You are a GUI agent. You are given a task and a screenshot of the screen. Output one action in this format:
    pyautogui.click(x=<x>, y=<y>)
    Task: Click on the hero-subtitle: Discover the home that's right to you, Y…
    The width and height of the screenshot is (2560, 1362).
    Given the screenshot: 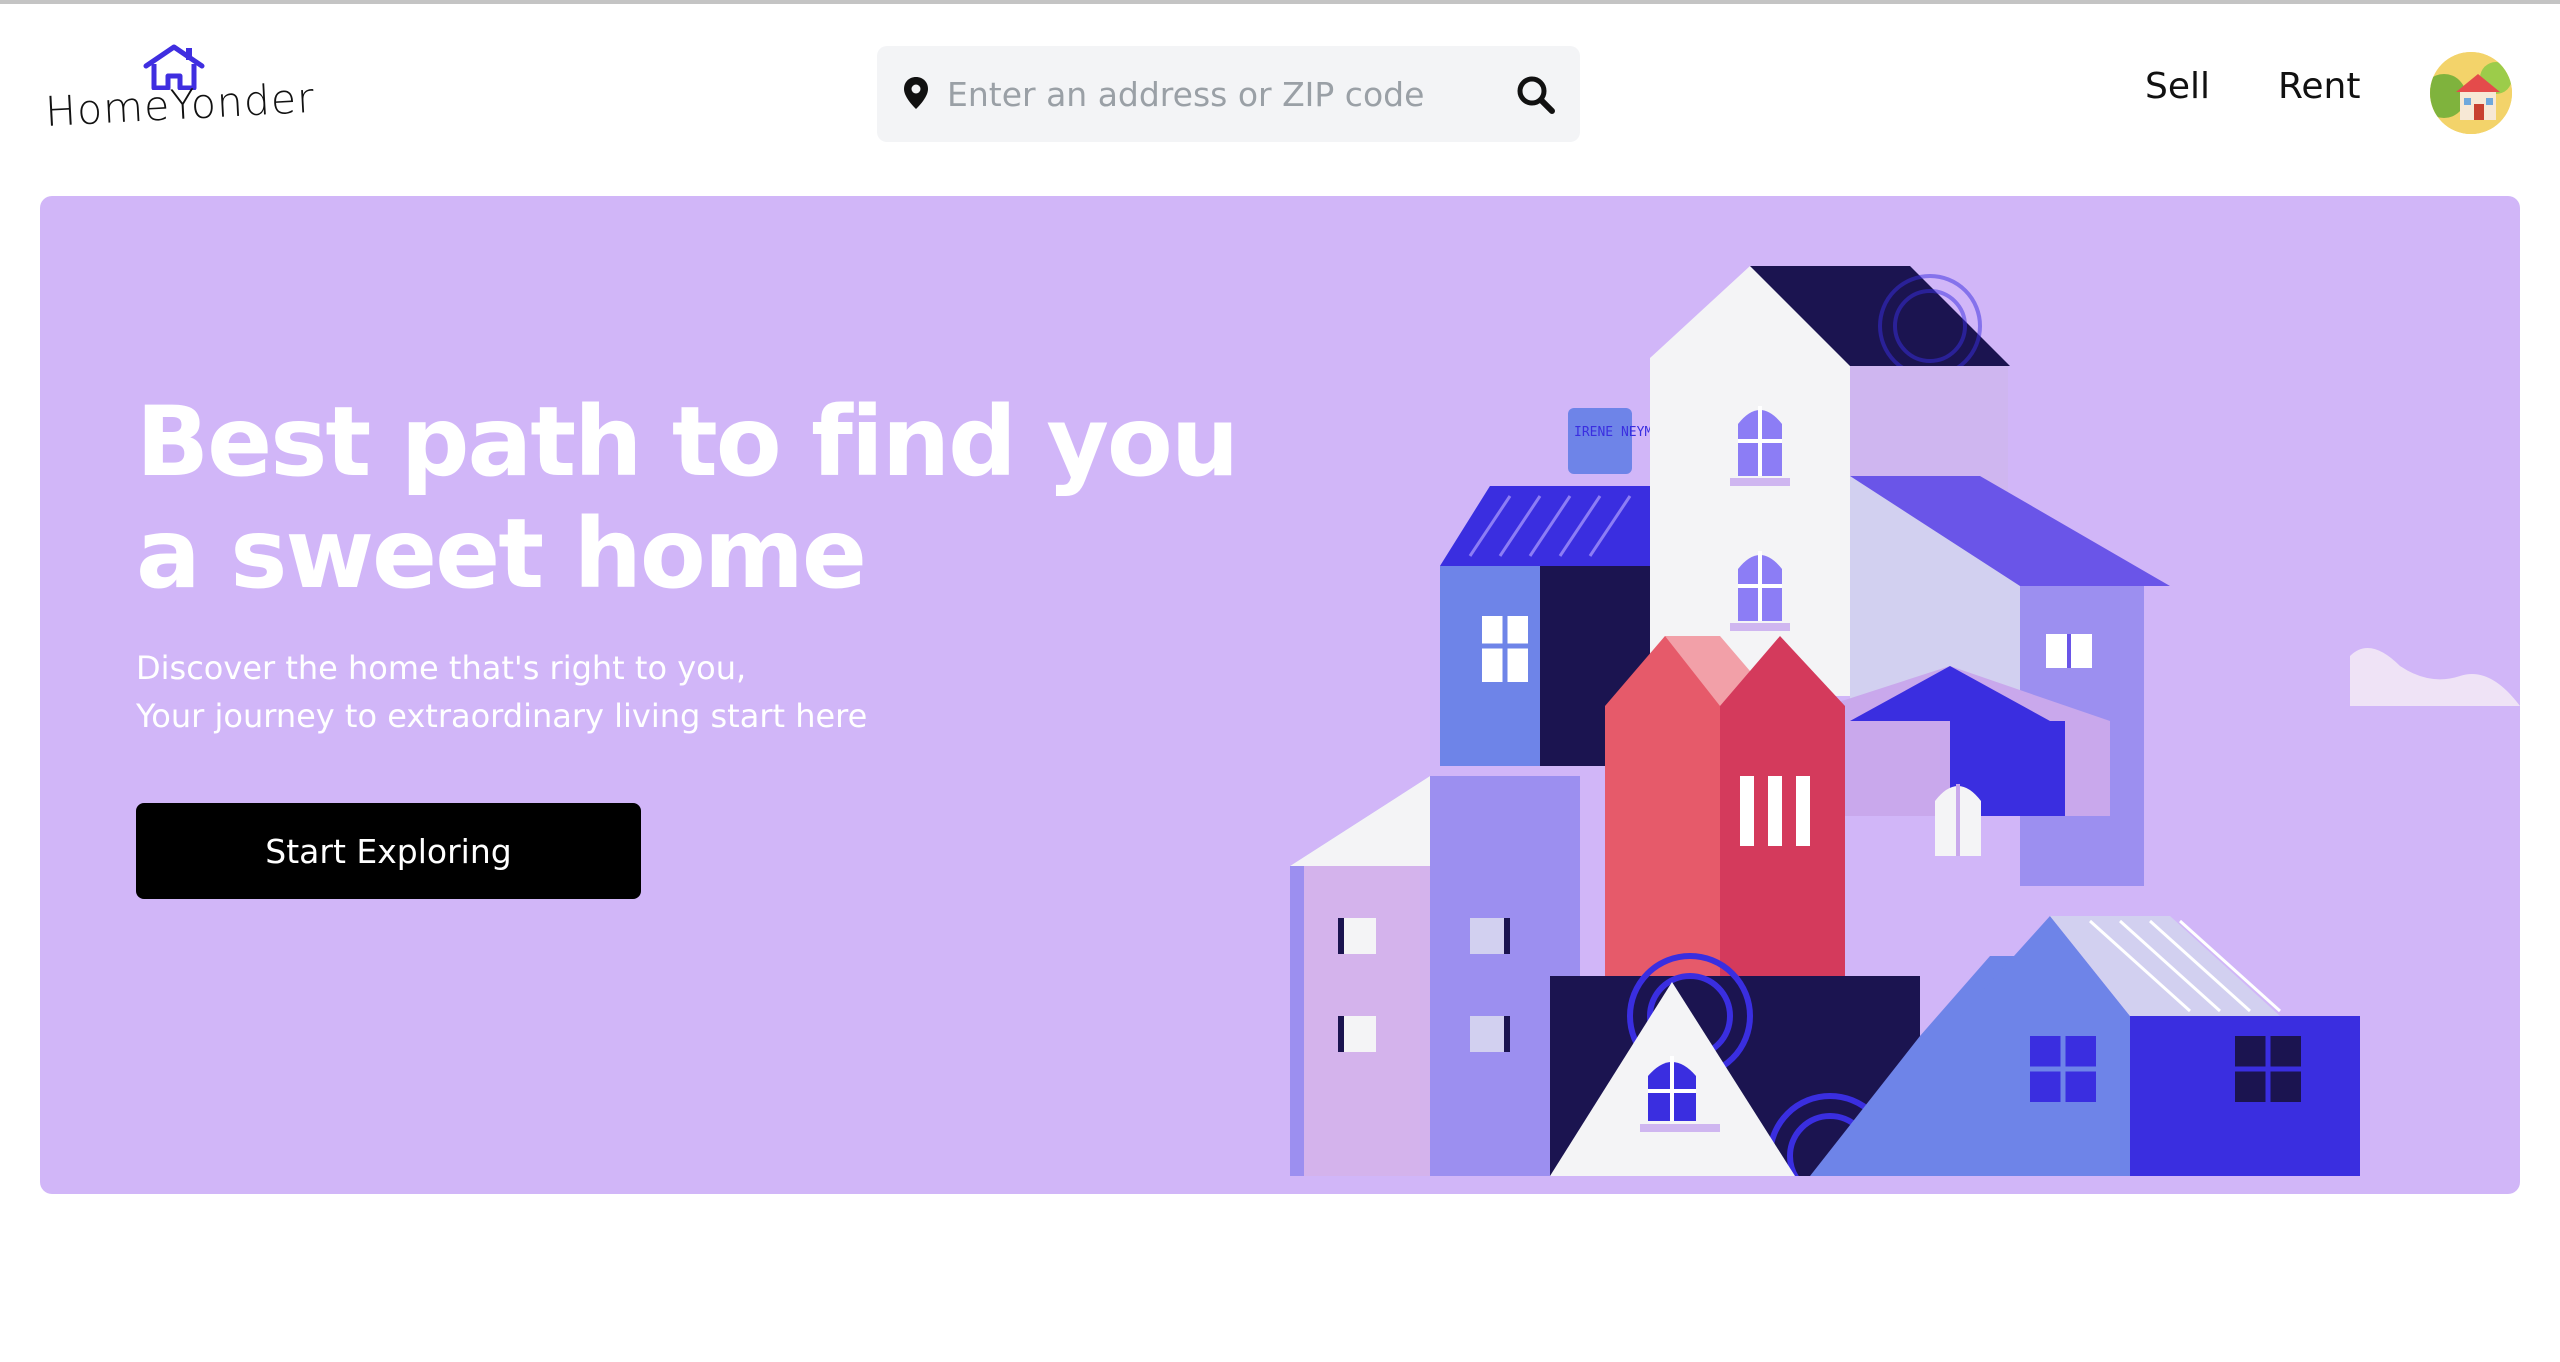 What is the action you would take?
    pyautogui.click(x=586, y=692)
    